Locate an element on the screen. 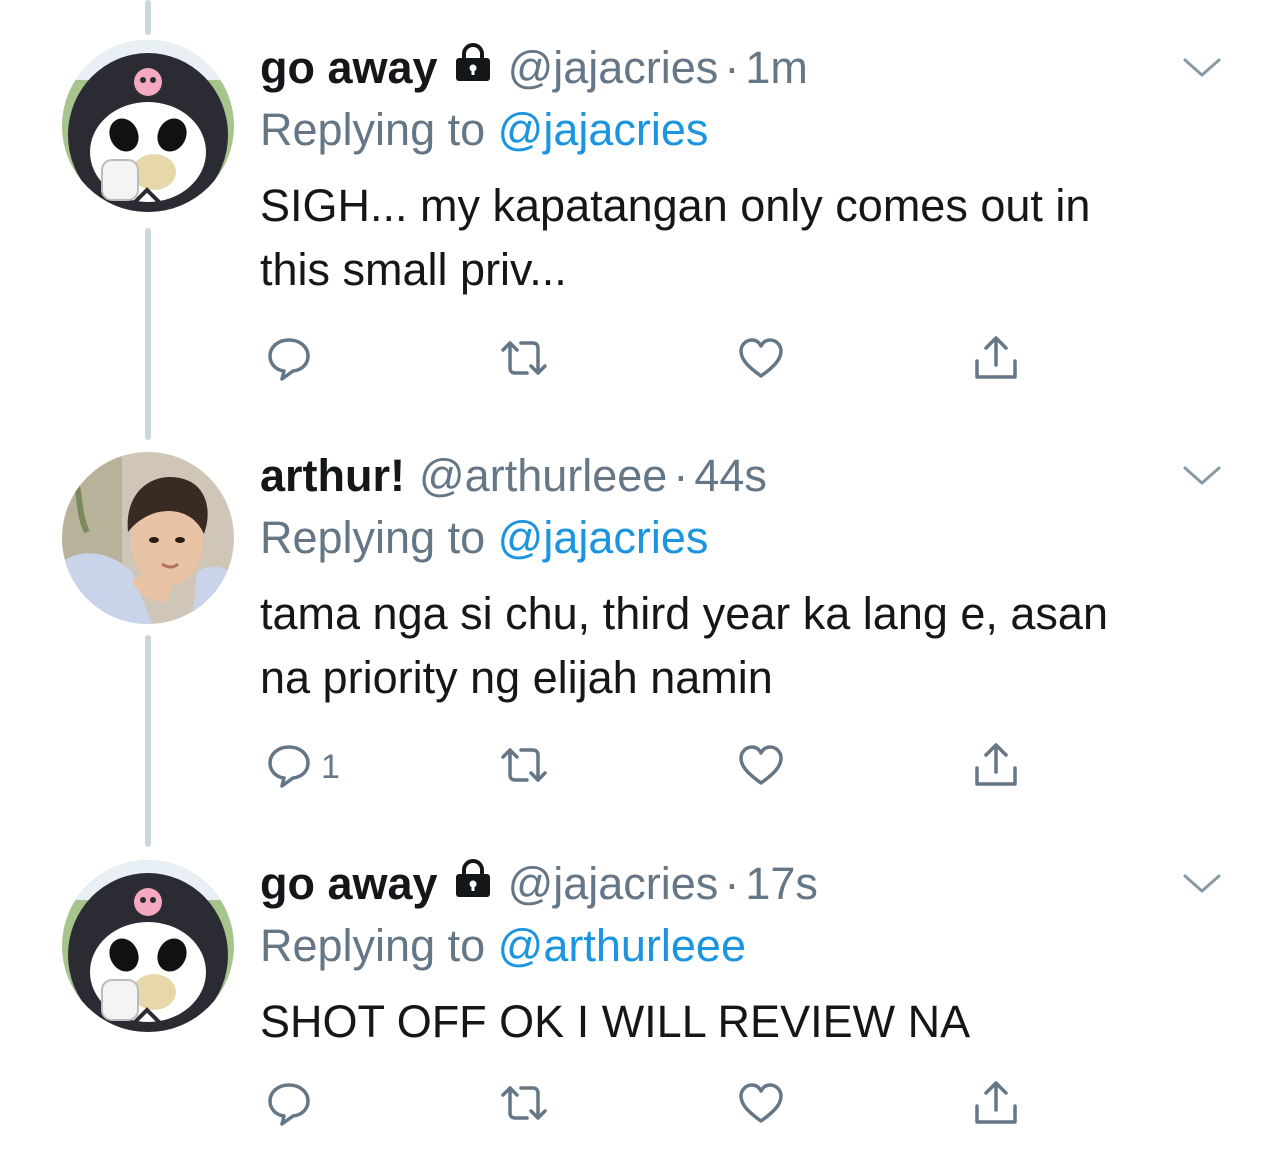 The height and width of the screenshot is (1159, 1284). photo-avatar-image is located at coordinates (148, 538).